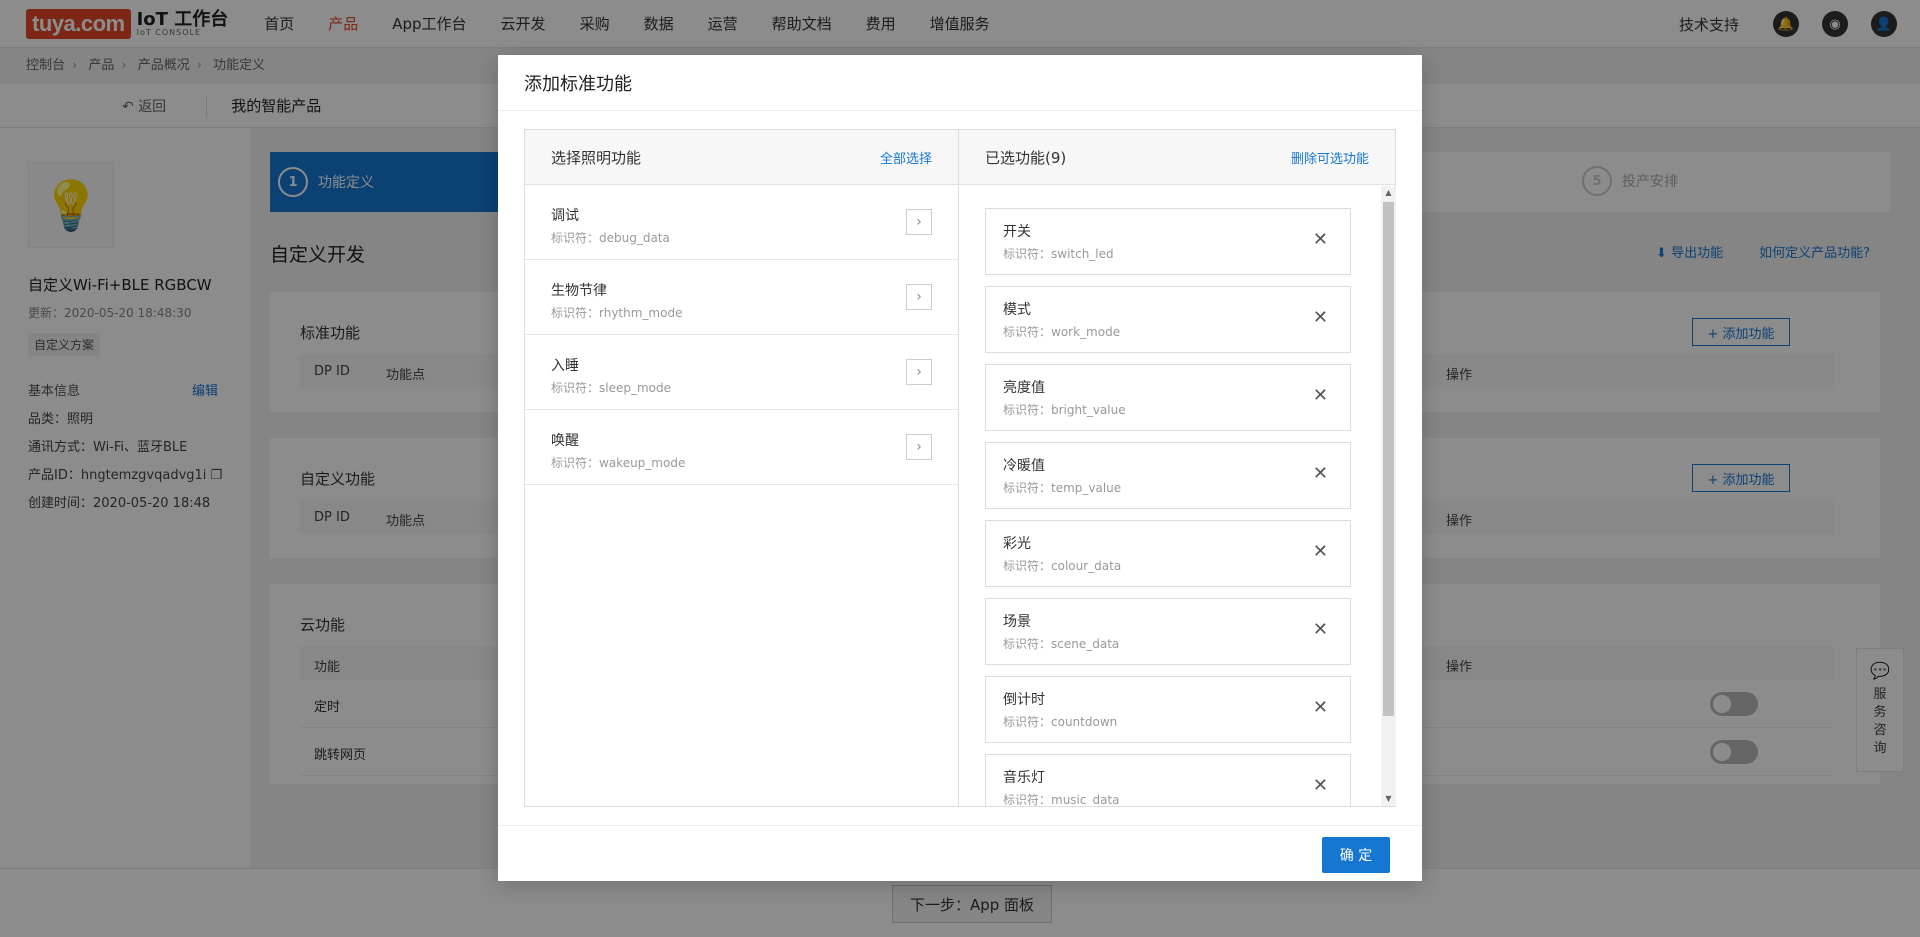 The height and width of the screenshot is (937, 1920). What do you see at coordinates (618, 463) in the screenshot?
I see `item-identifier: 标识符：wakeup_mode` at bounding box center [618, 463].